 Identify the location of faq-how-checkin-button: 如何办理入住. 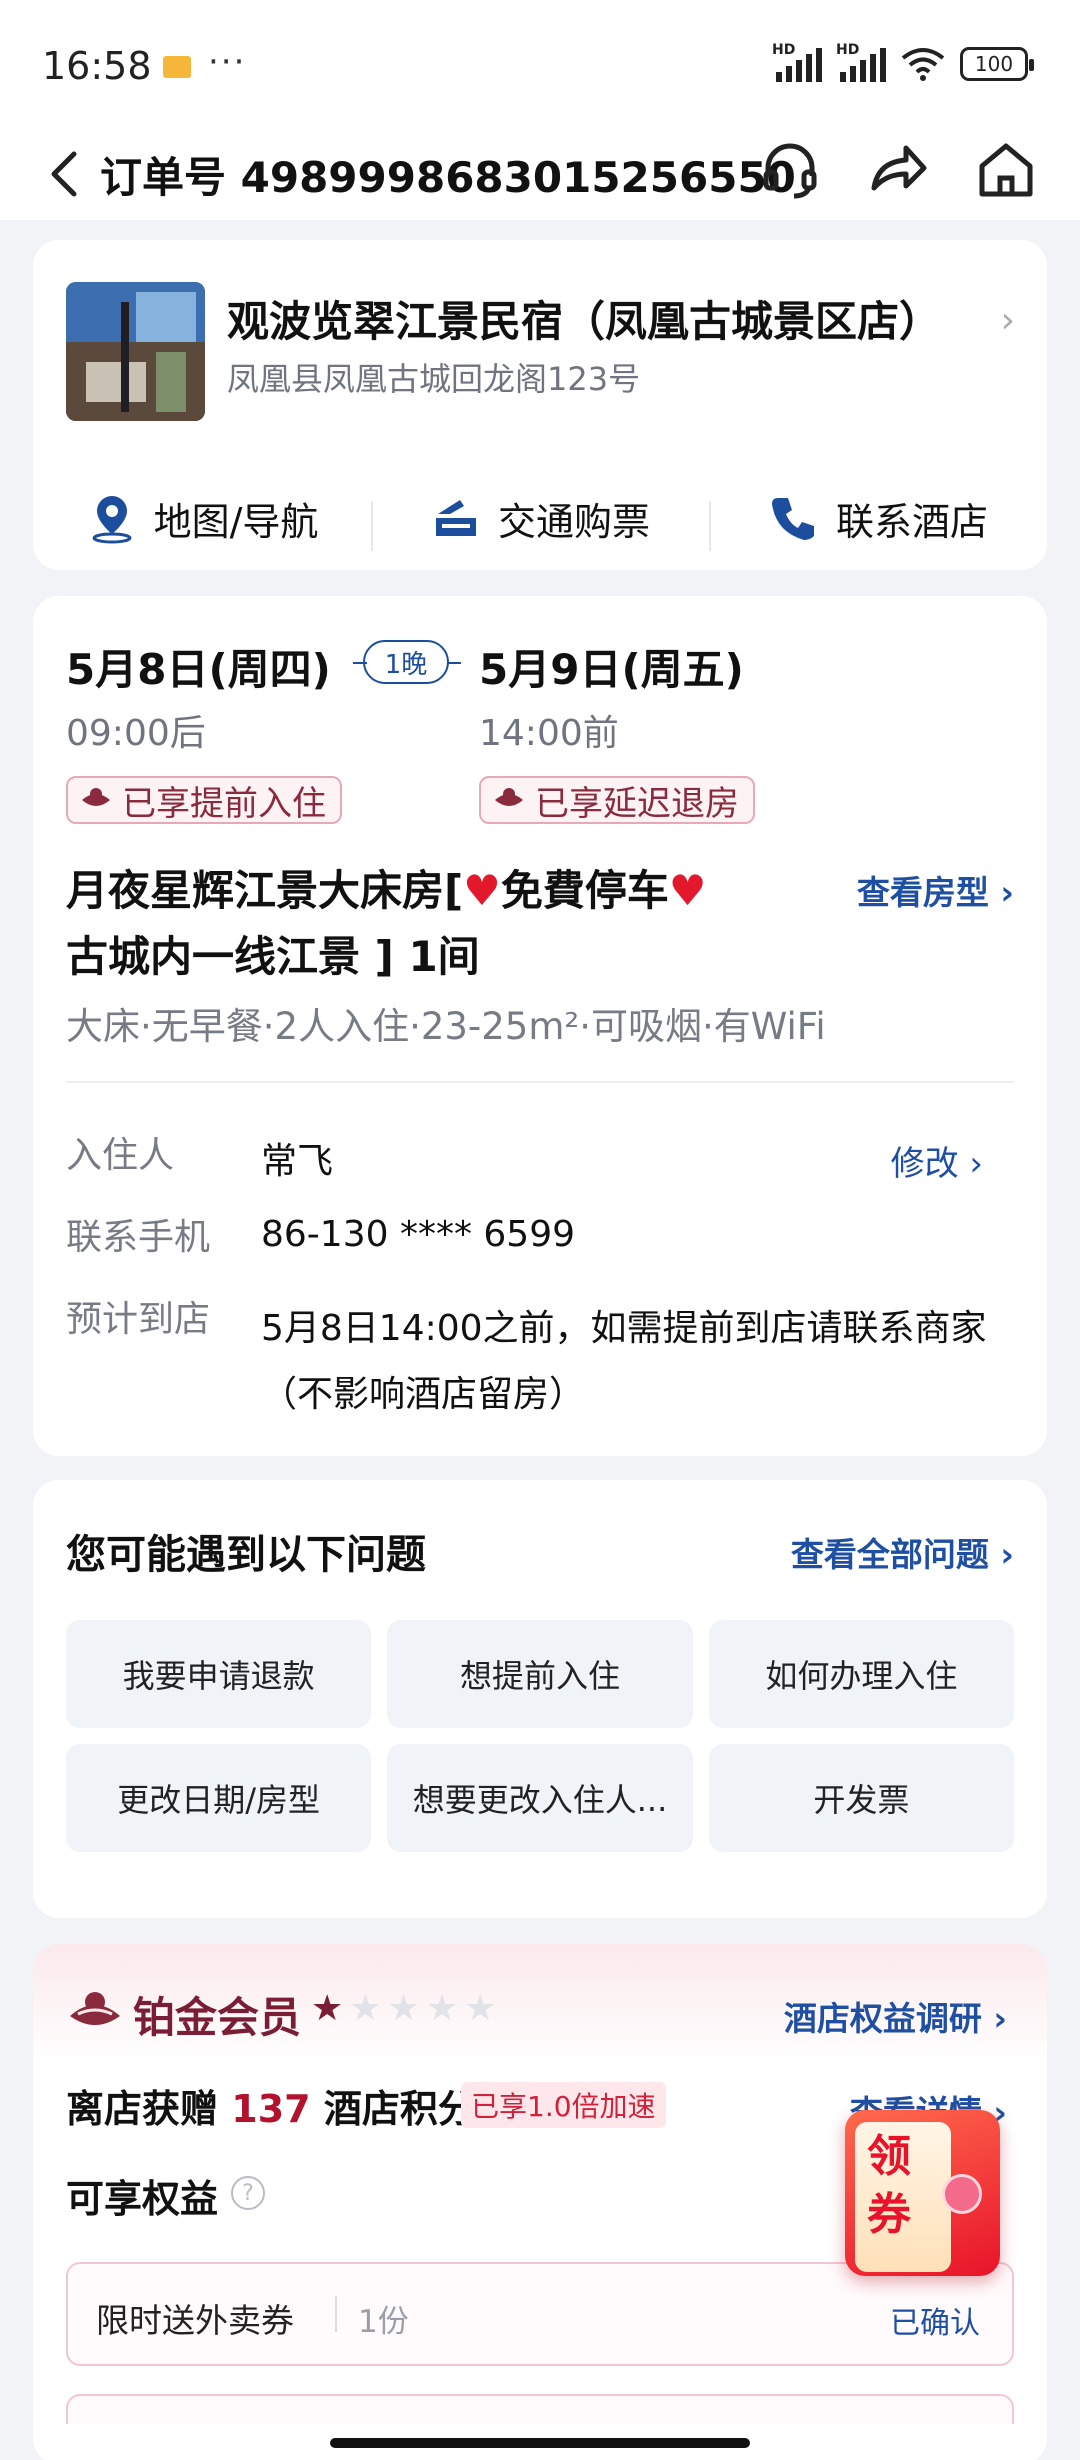
(861, 1674).